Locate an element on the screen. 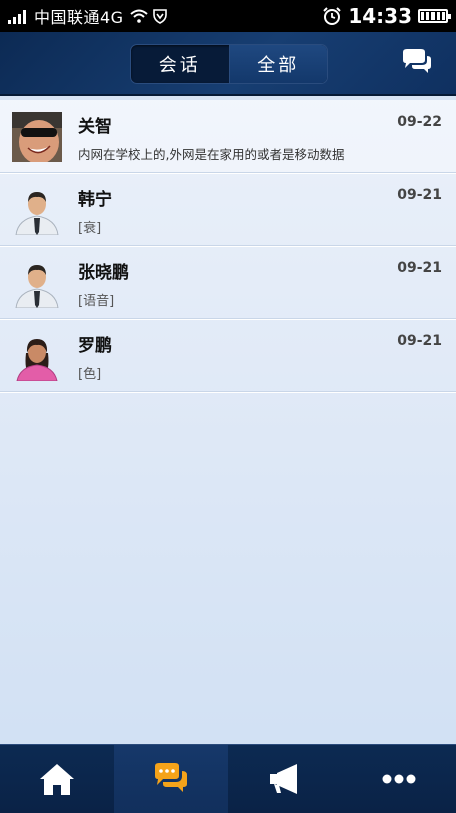  tab-more is located at coordinates (399, 779).